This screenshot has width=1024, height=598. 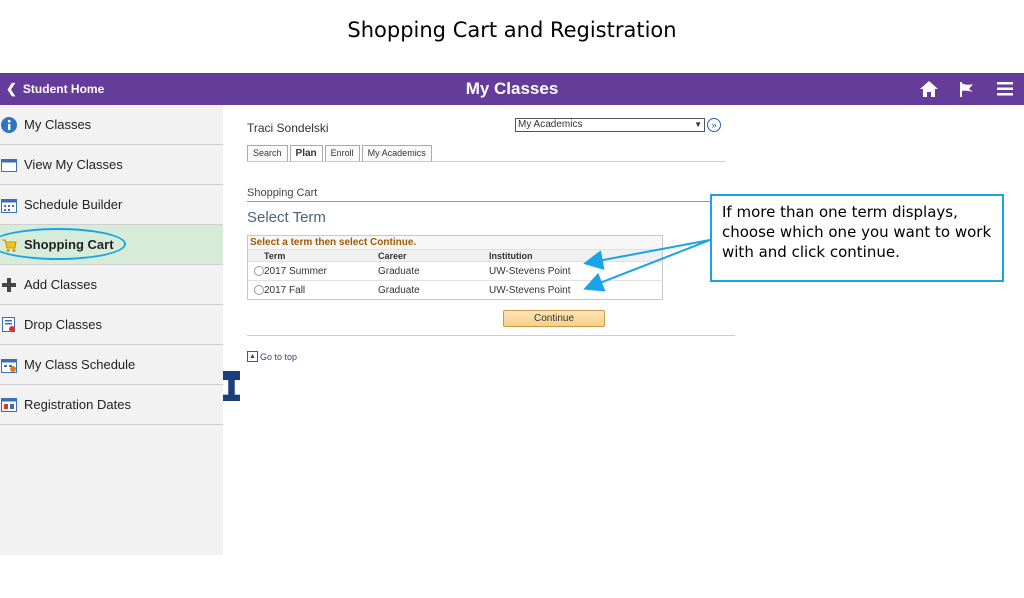 What do you see at coordinates (550, 124) in the screenshot?
I see `nav-select-value: My Academics` at bounding box center [550, 124].